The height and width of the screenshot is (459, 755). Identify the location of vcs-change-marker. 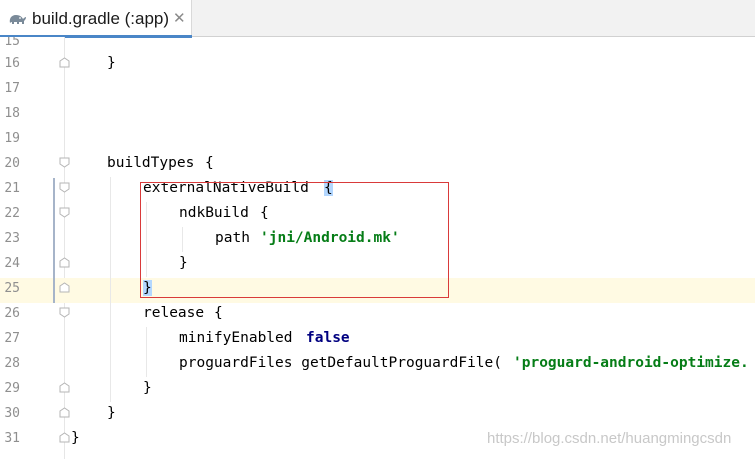
(54, 240).